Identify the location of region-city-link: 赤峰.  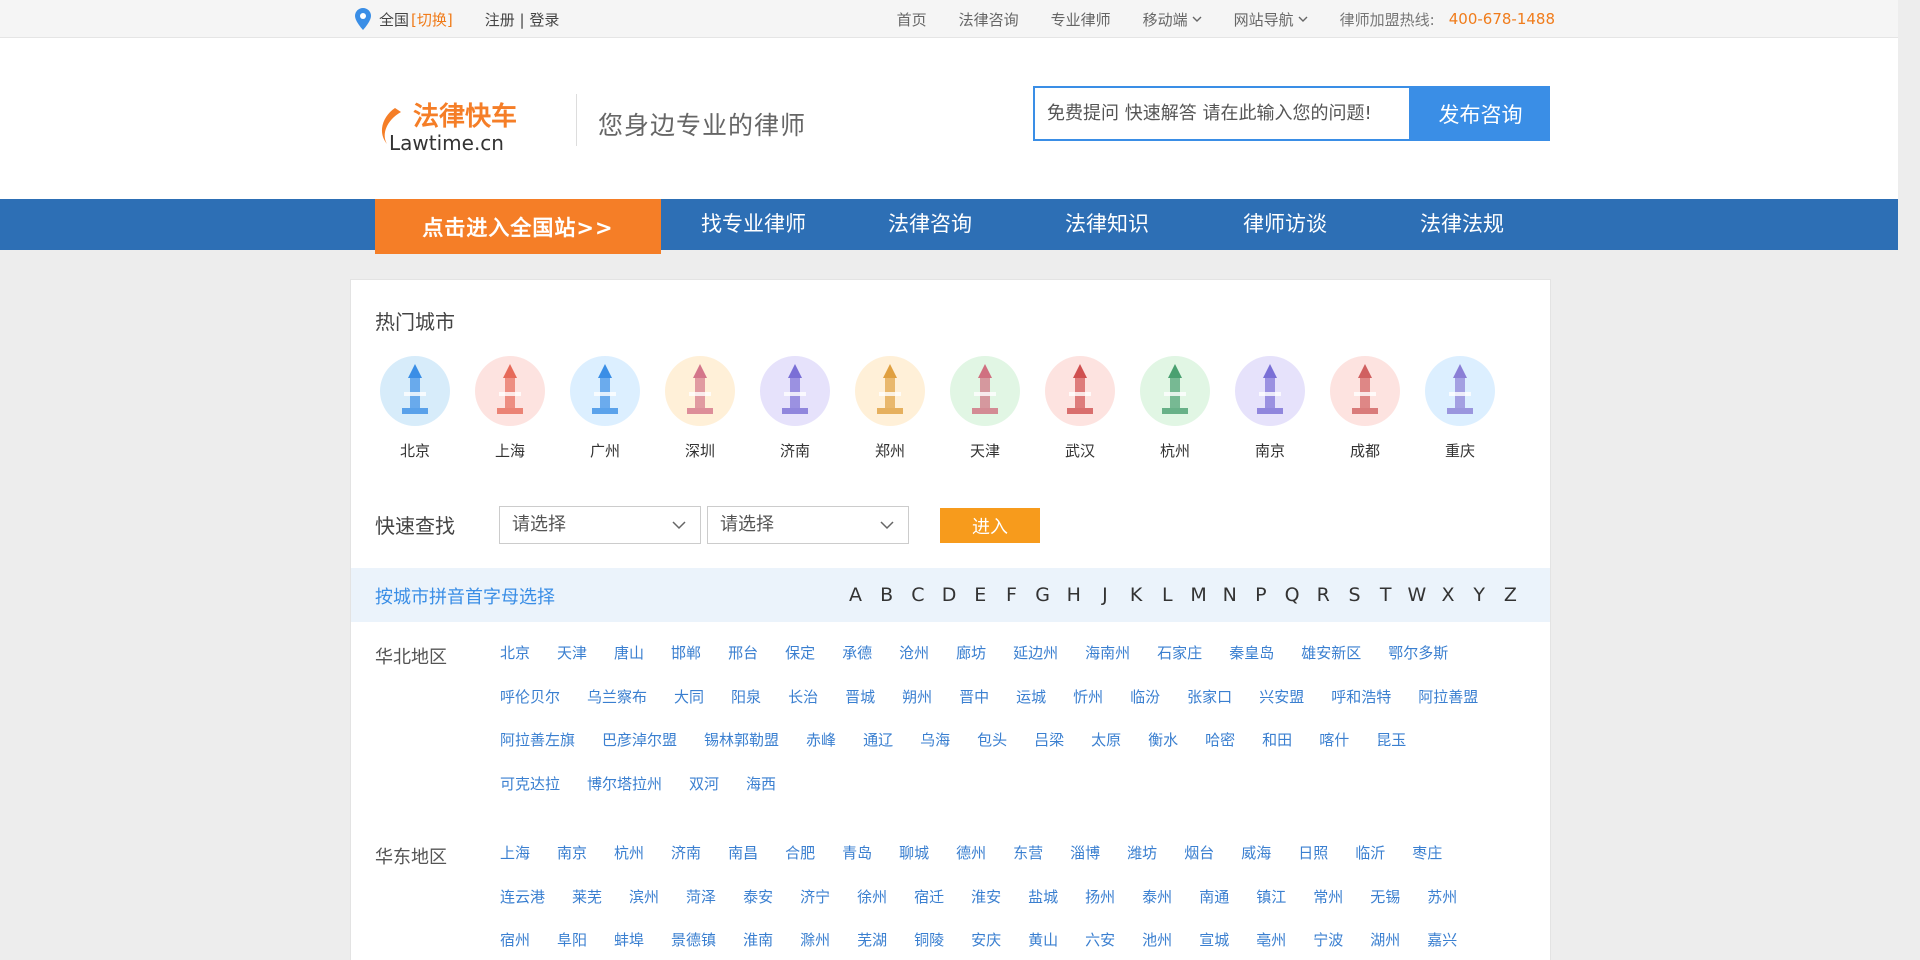
(821, 741).